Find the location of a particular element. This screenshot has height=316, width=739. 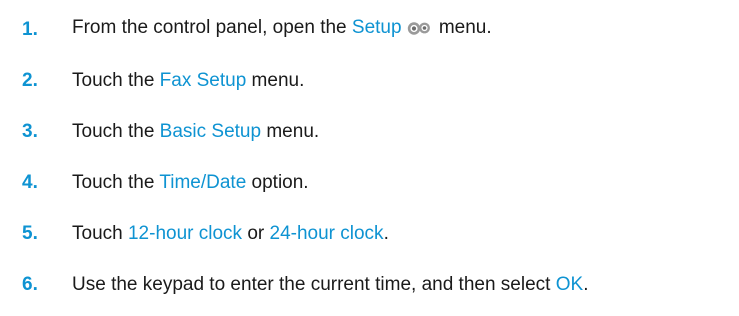

step-text: Touch the Fax Setup menu. is located at coordinates (188, 81).